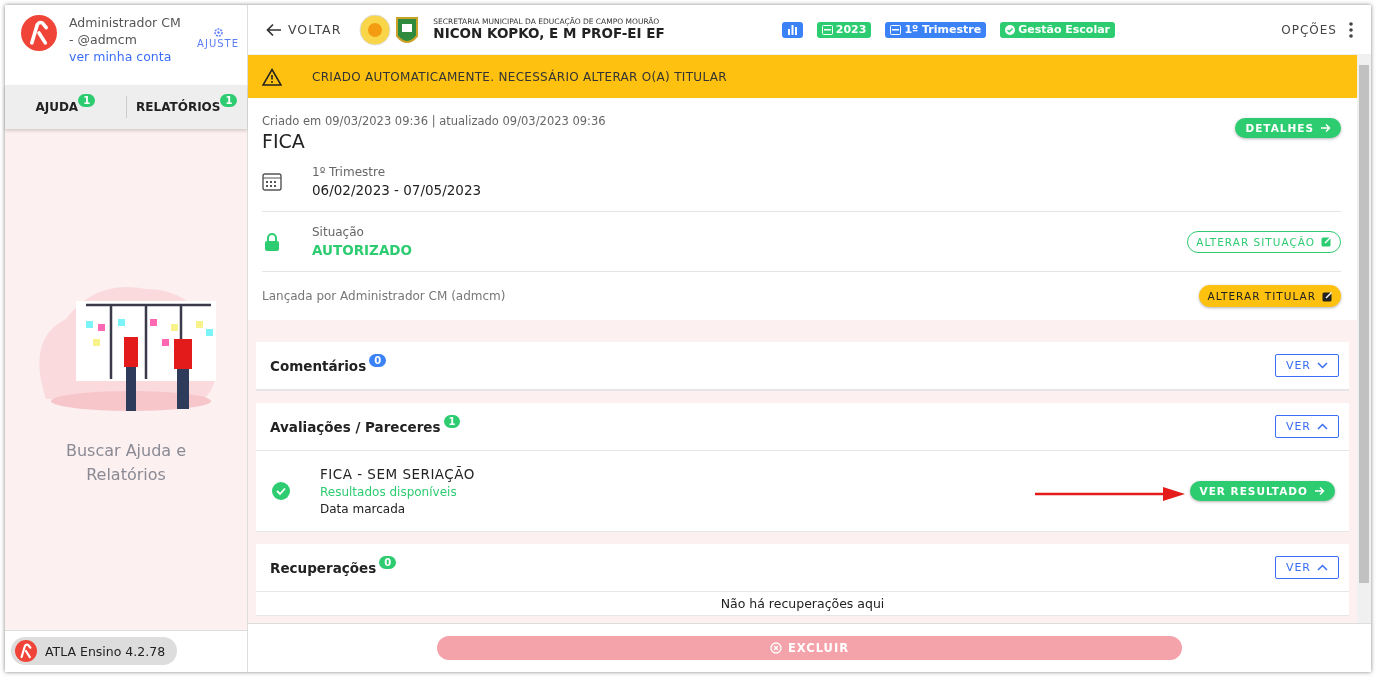 This screenshot has width=1380, height=681. I want to click on chevron-down-icon, so click(1322, 365).